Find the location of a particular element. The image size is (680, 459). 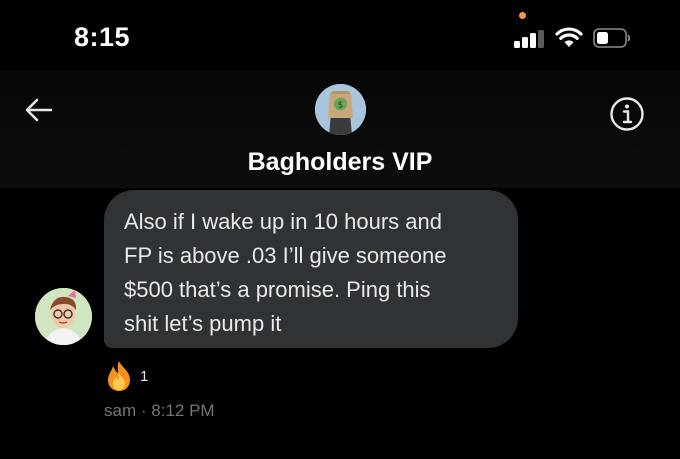

privacy-indicator-dot is located at coordinates (522, 15).